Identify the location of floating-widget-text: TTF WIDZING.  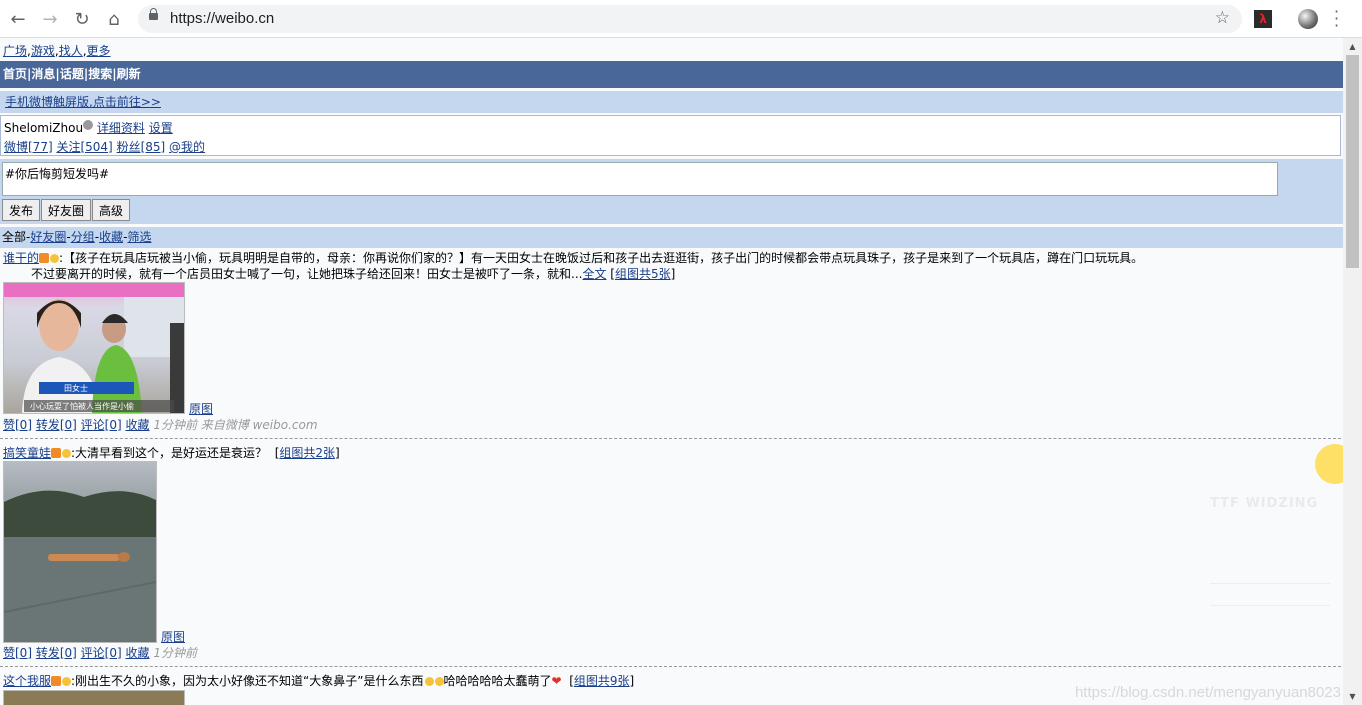
(1264, 503).